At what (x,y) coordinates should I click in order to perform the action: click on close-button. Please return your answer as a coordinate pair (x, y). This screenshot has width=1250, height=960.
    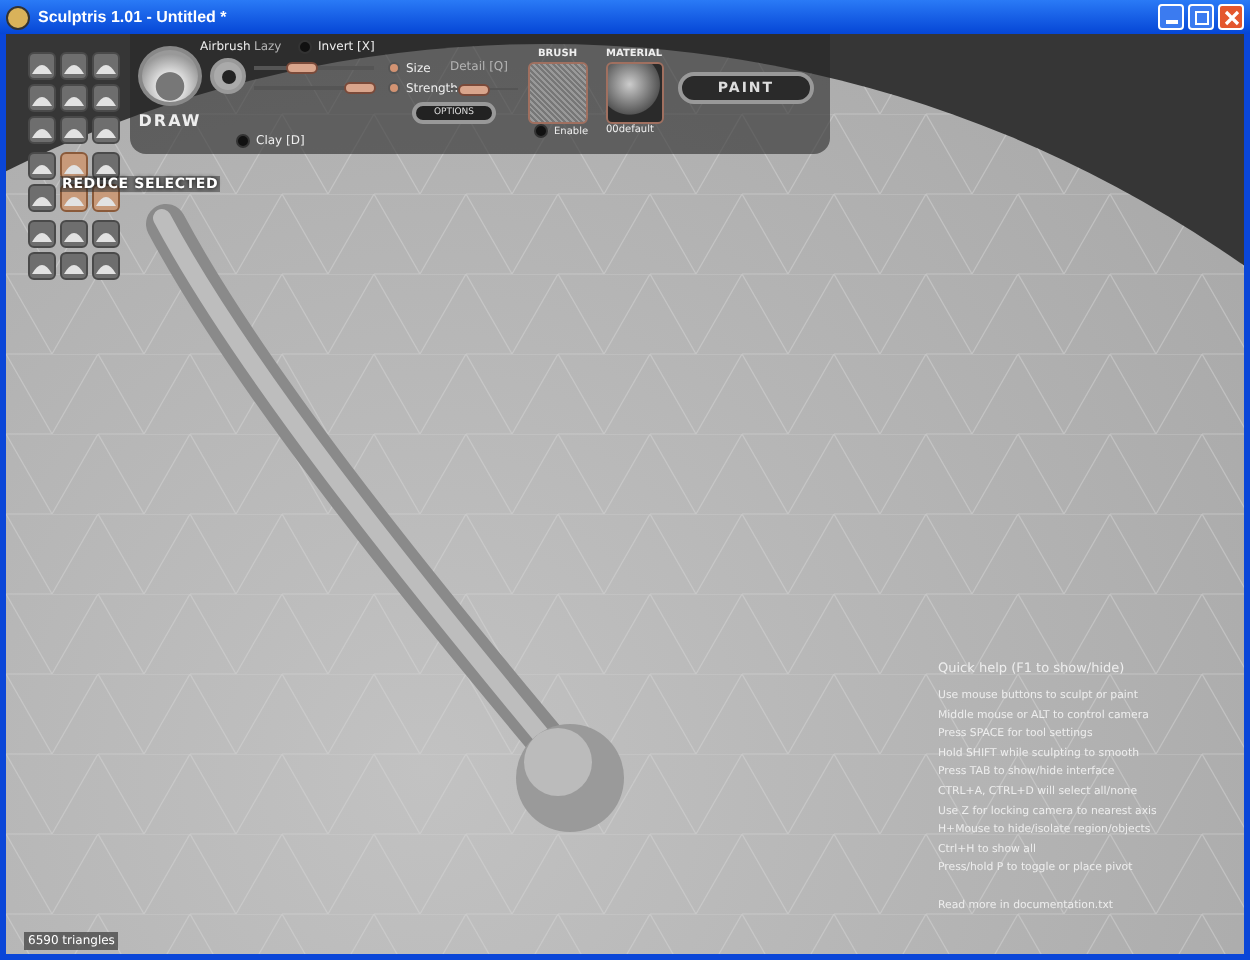
    Looking at the image, I should click on (1231, 17).